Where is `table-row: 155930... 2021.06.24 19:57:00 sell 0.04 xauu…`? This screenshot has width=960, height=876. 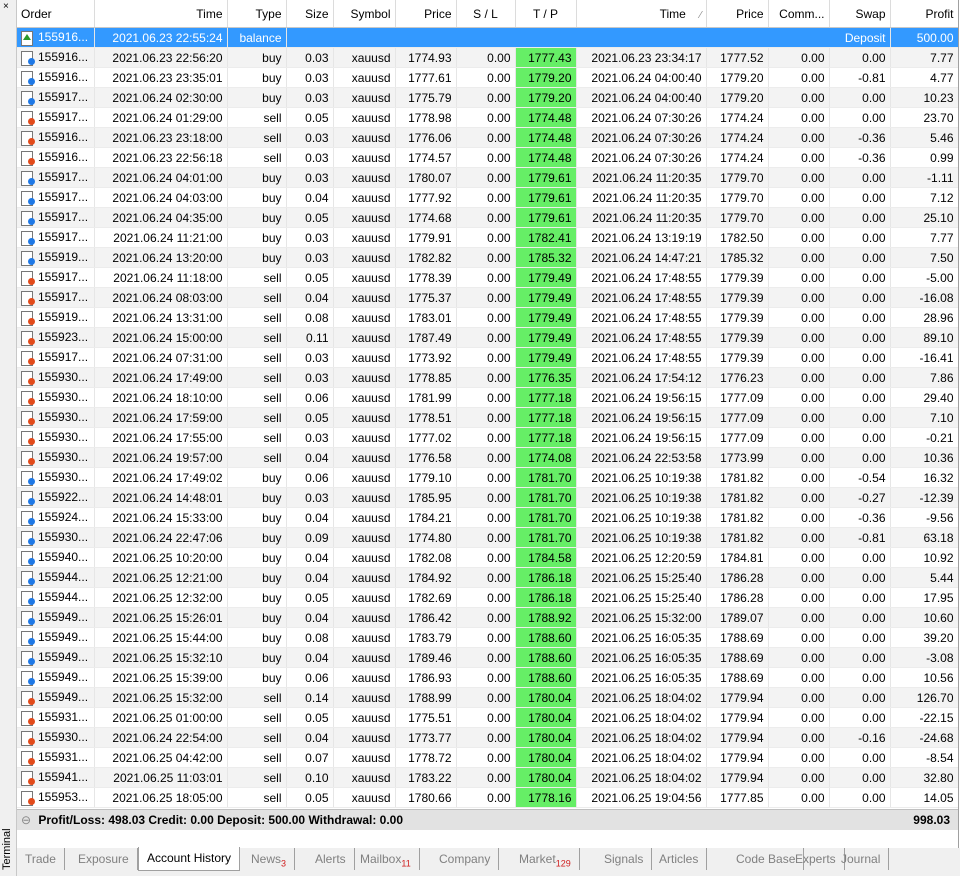 table-row: 155930... 2021.06.24 19:57:00 sell 0.04 xauu… is located at coordinates (487, 457).